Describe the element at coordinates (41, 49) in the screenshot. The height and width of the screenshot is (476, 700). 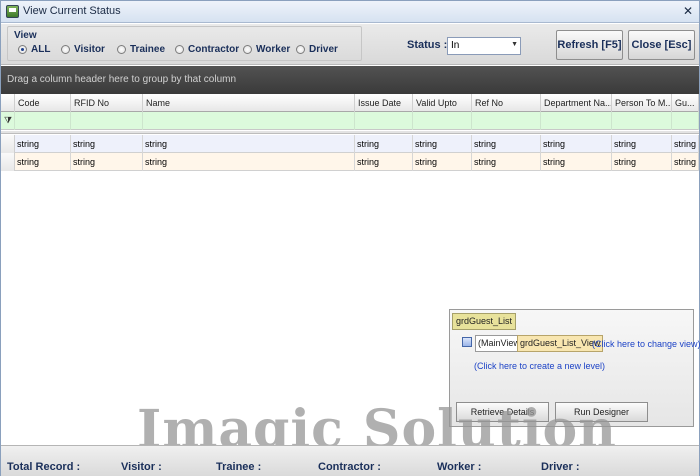
I see `radio-label: ALL` at that location.